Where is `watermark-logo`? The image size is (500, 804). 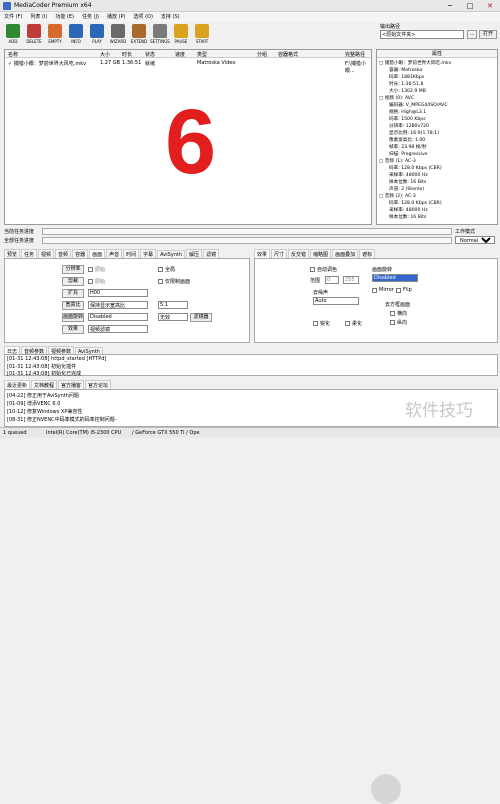 watermark-logo is located at coordinates (386, 789).